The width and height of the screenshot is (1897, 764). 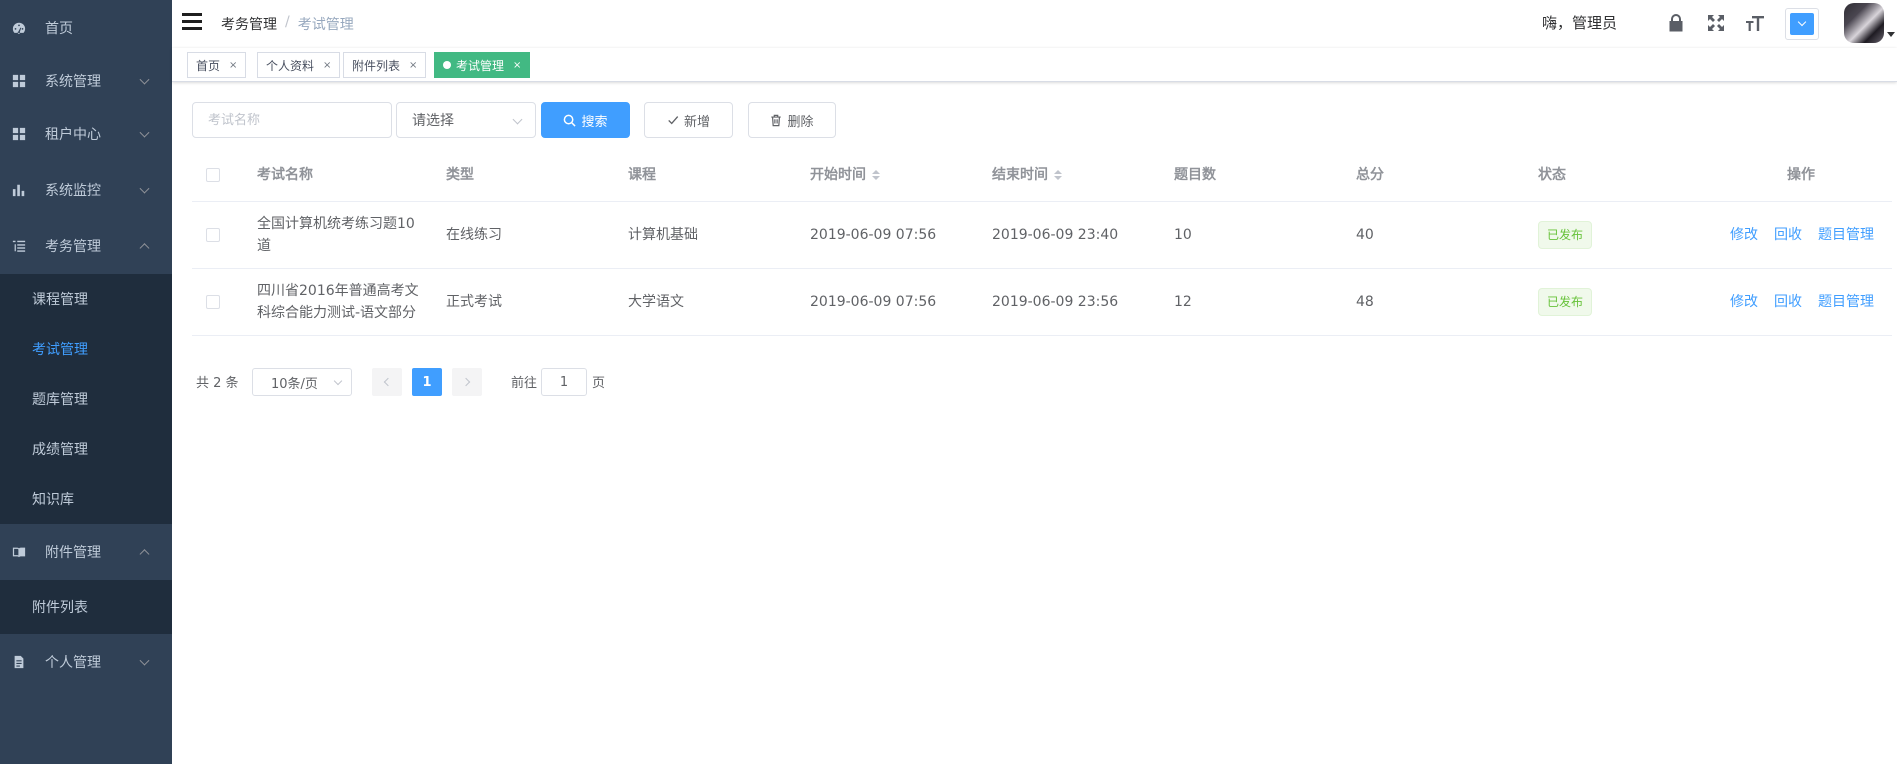 What do you see at coordinates (19, 552) in the screenshot?
I see `book-icon` at bounding box center [19, 552].